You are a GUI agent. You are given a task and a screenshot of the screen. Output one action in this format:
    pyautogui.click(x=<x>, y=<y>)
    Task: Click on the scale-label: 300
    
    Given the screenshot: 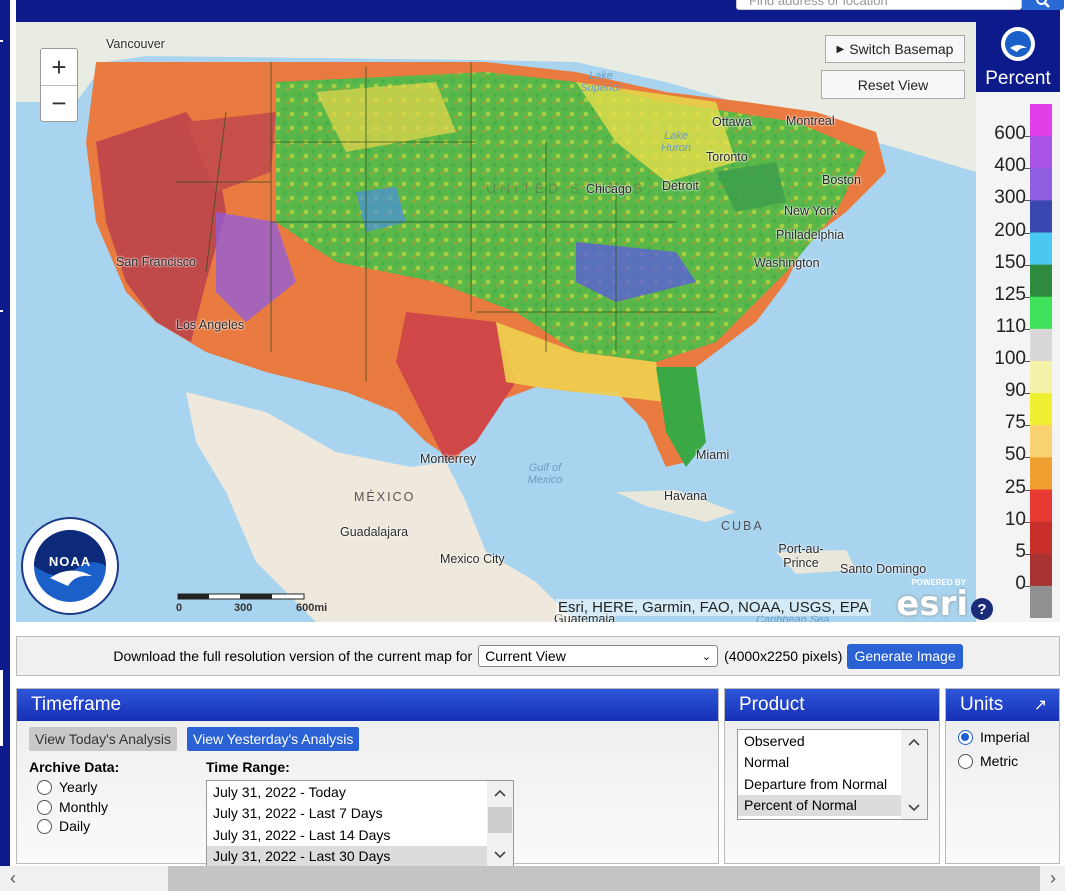 What is the action you would take?
    pyautogui.click(x=243, y=608)
    